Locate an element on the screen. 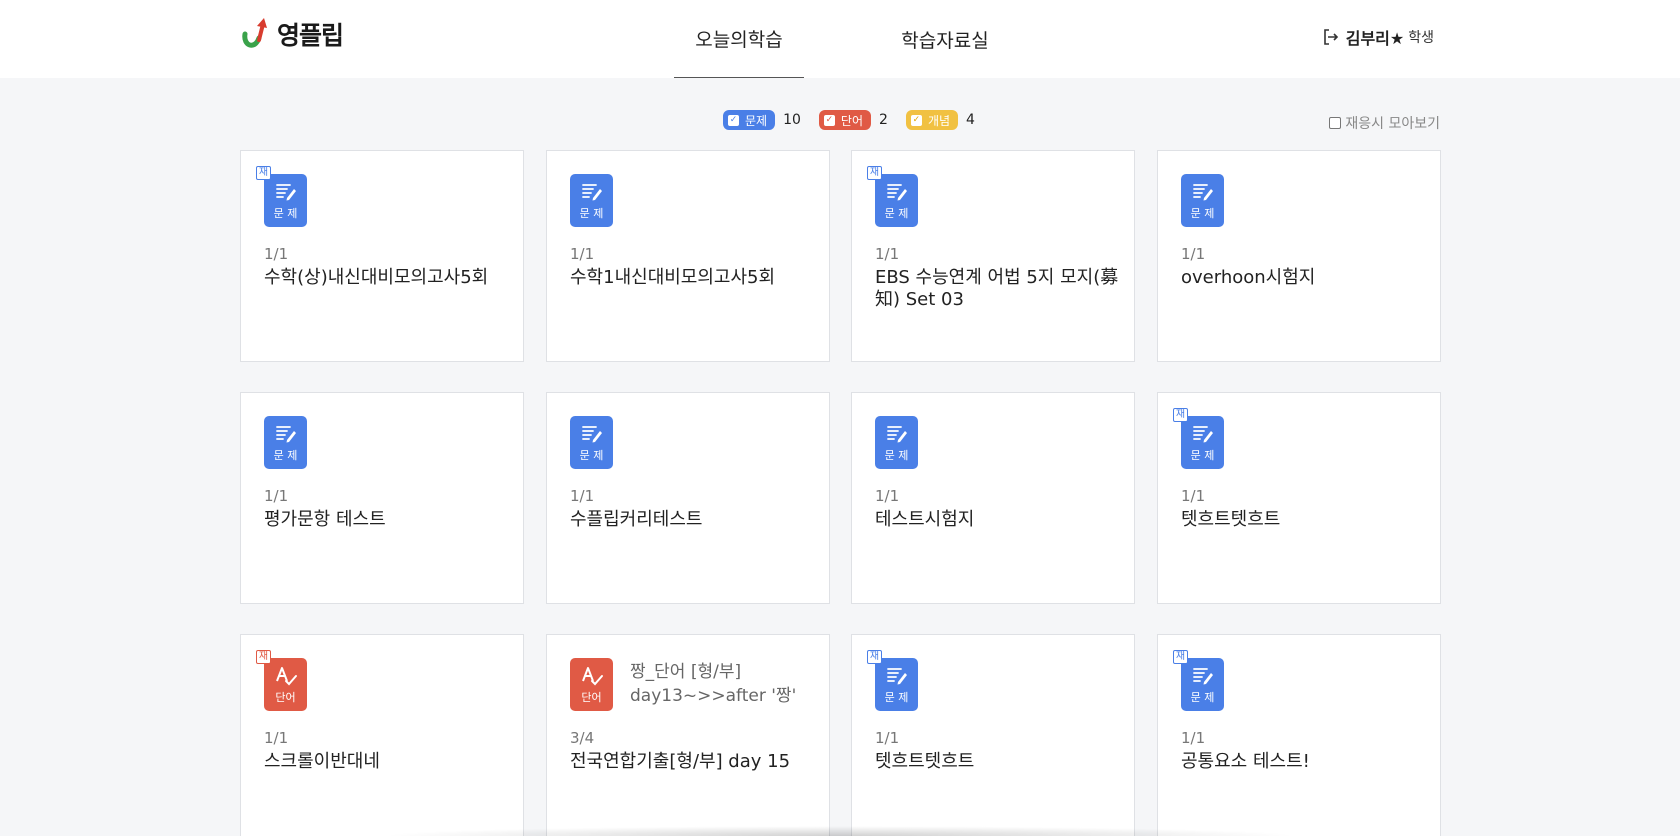 This screenshot has width=1680, height=836. card-title: 공통요소 테스트! is located at coordinates (1245, 761).